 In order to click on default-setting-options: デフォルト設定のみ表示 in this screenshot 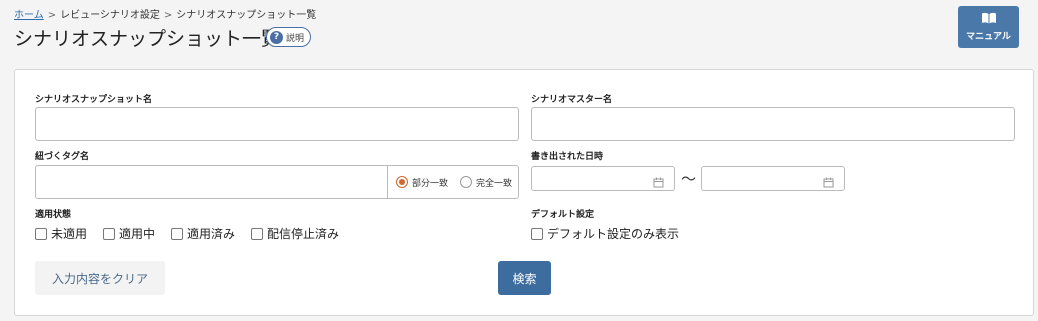, I will do `click(611, 233)`.